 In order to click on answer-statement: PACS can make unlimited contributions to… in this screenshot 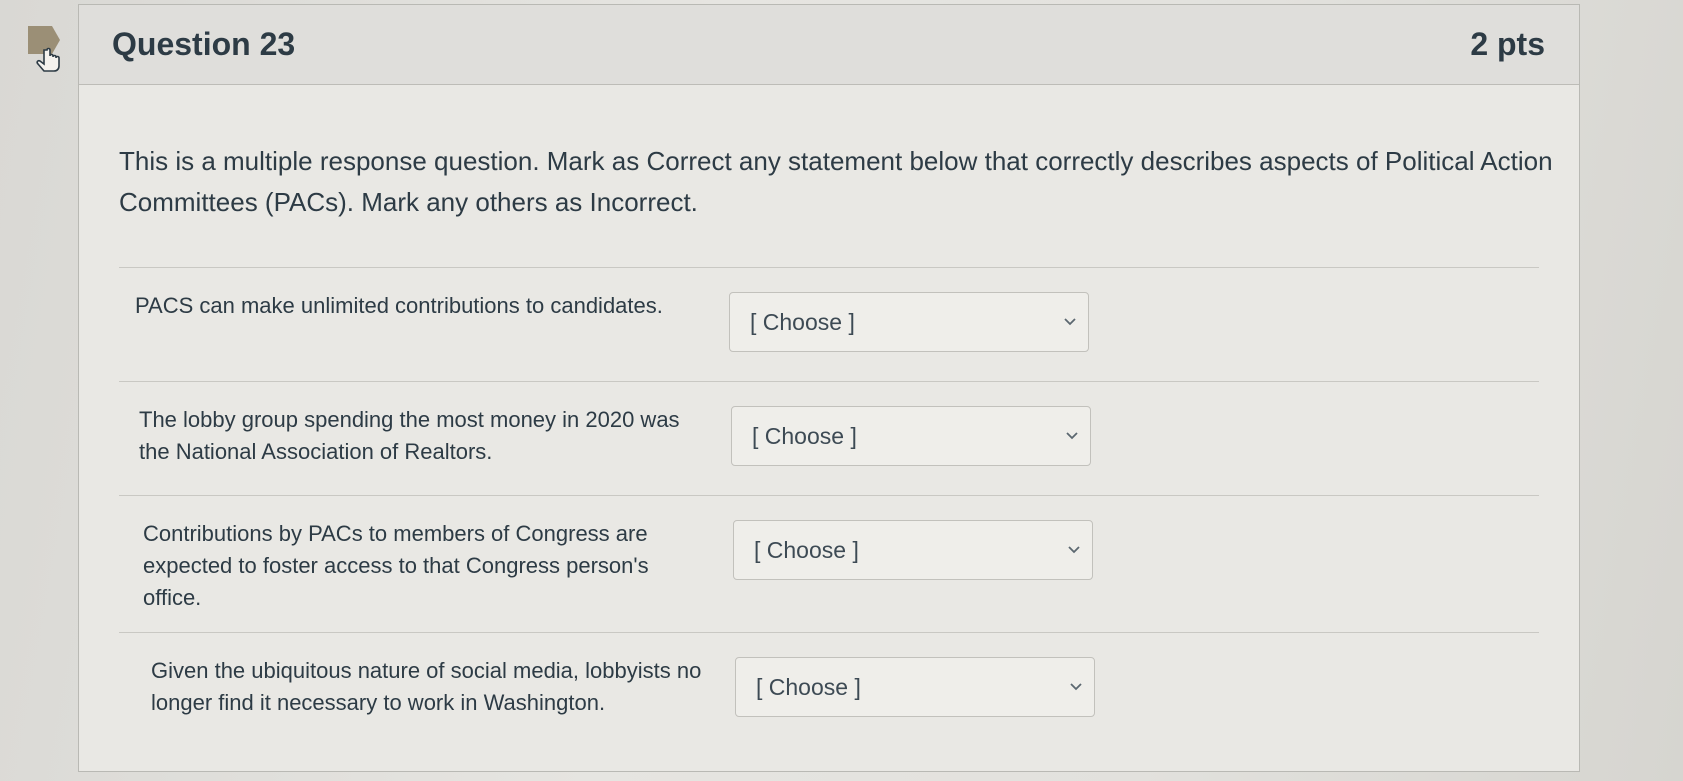, I will do `click(399, 305)`.